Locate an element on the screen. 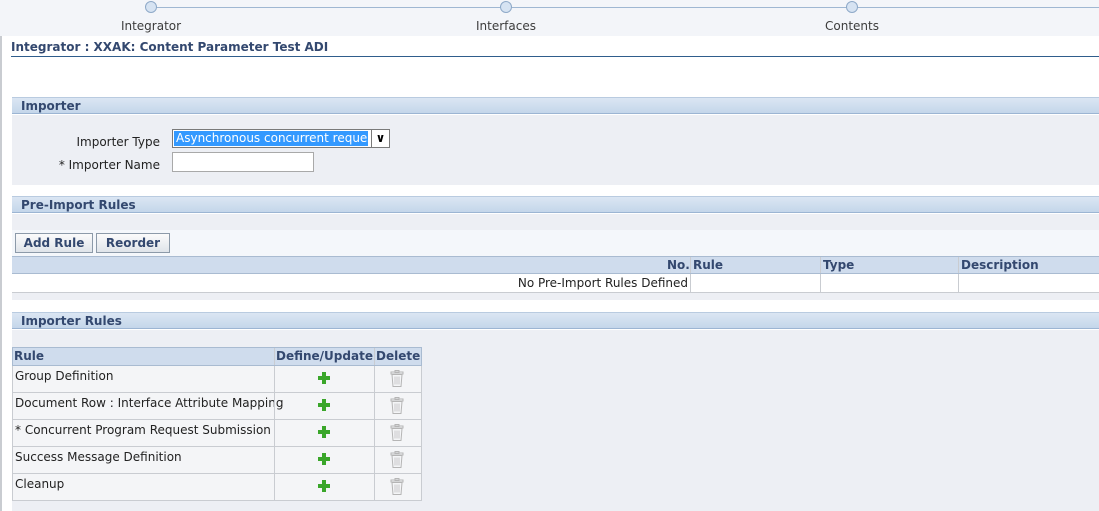  importer-name-label: * Importer Name is located at coordinates (109, 165).